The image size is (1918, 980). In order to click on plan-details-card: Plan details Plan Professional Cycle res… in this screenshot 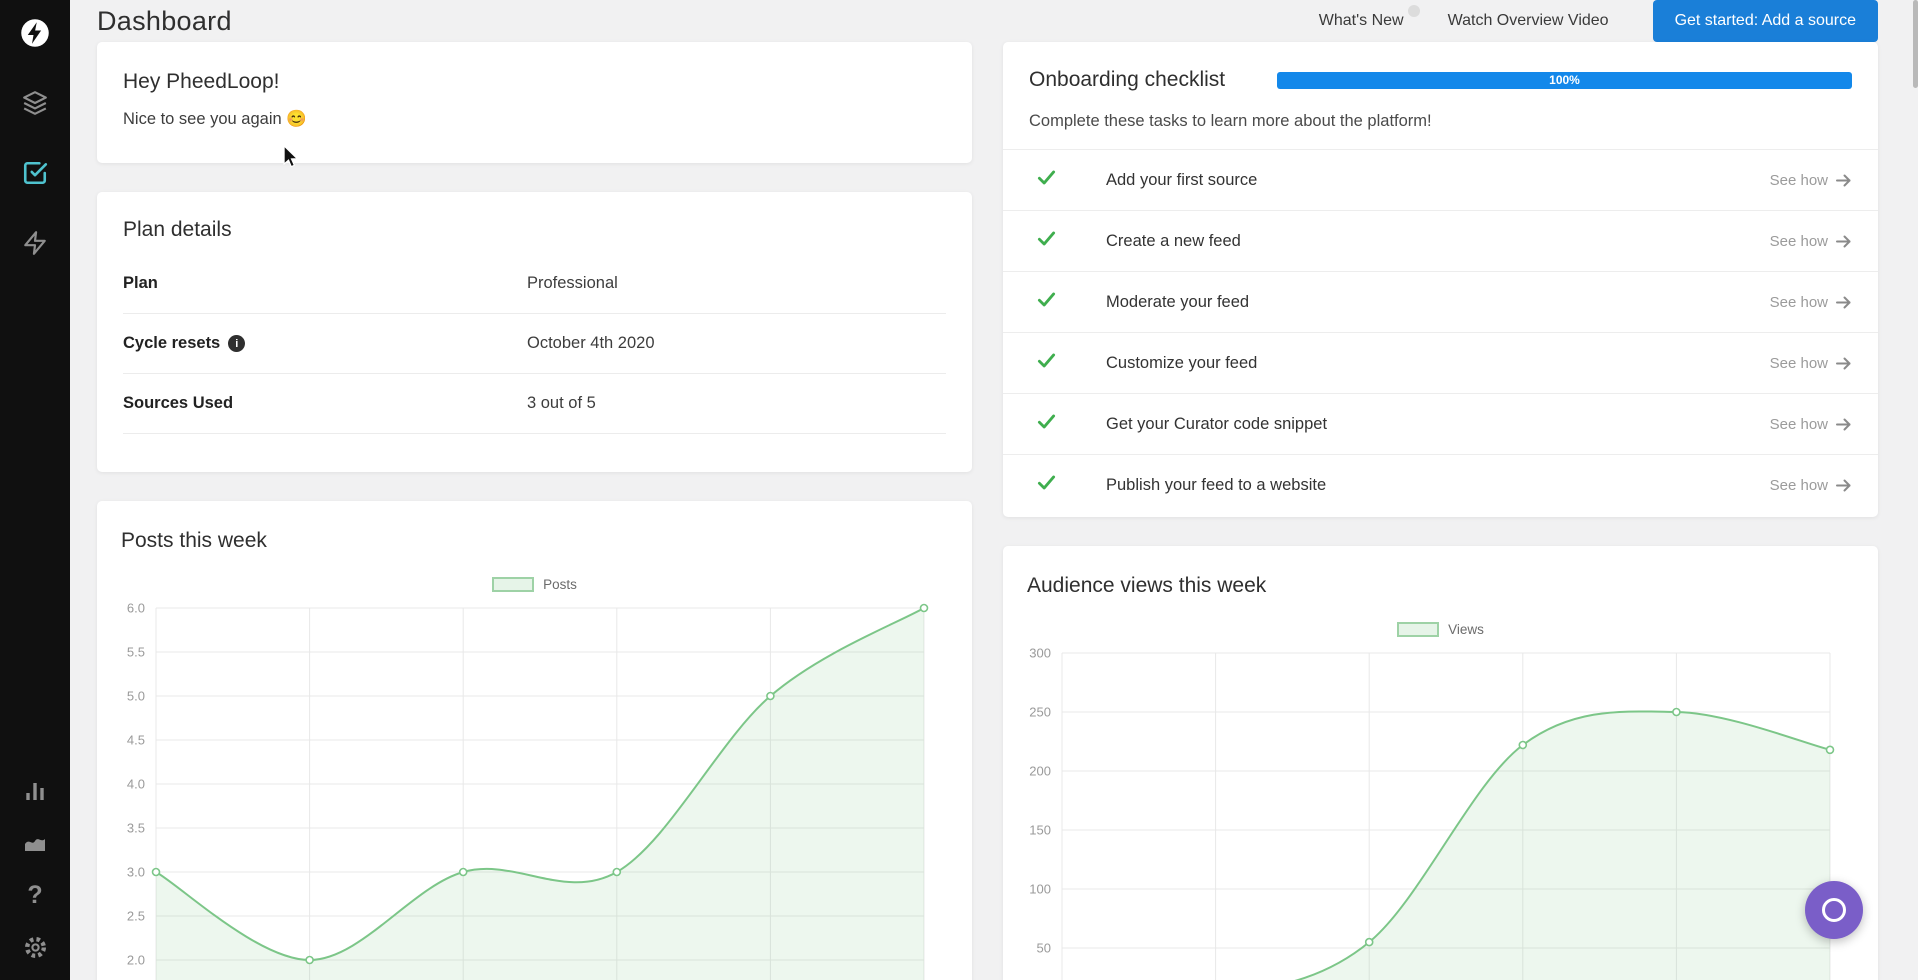, I will do `click(534, 332)`.